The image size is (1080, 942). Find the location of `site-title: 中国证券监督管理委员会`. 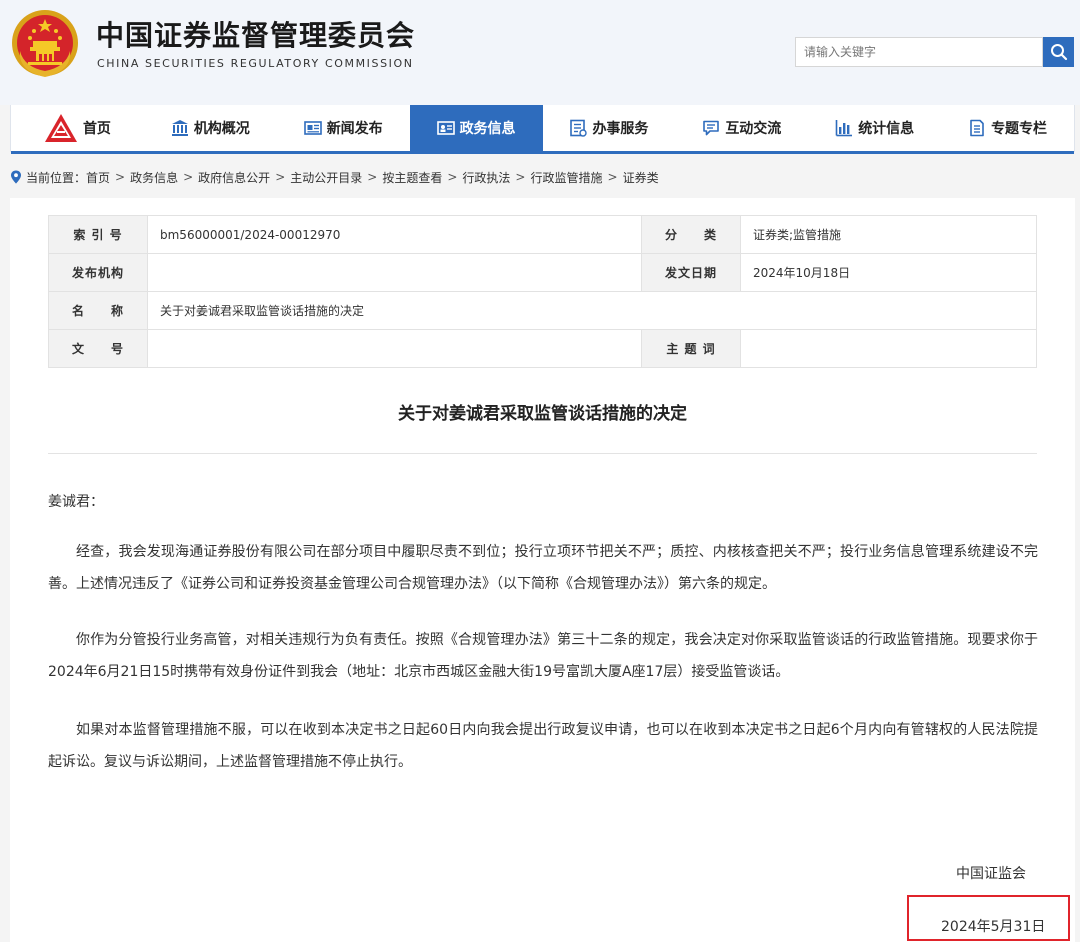

site-title: 中国证券监督管理委员会 is located at coordinates (255, 34).